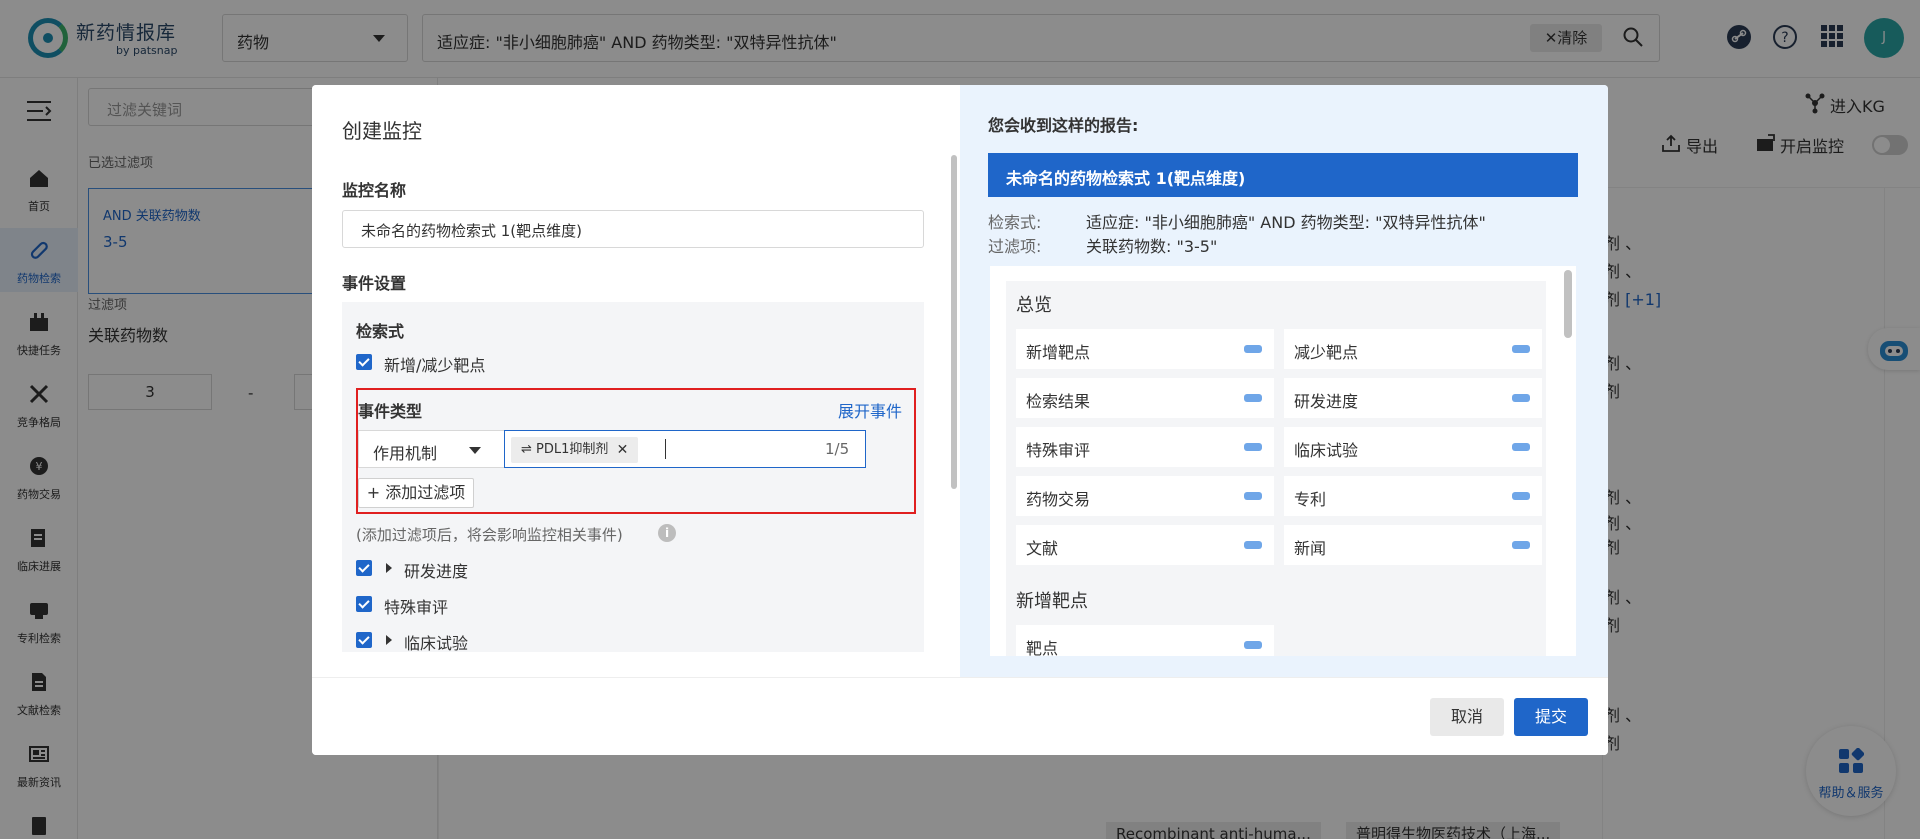  Describe the element at coordinates (1145, 640) in the screenshot. I see `new-target-item: 靶点` at that location.